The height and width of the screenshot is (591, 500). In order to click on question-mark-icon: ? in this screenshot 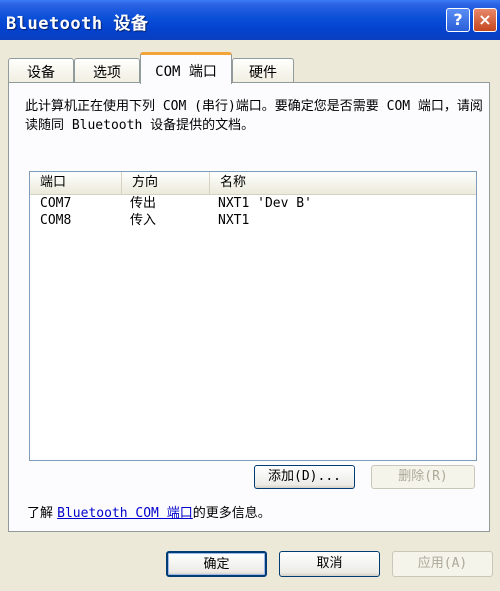, I will do `click(458, 19)`.